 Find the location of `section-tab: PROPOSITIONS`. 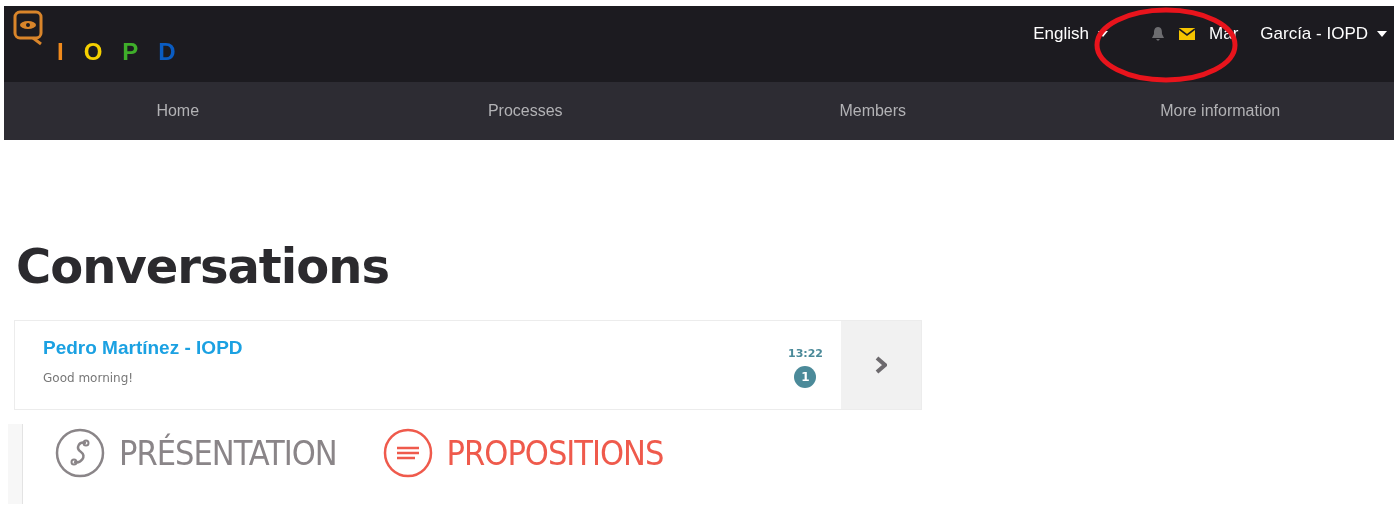

section-tab: PROPOSITIONS is located at coordinates (523, 453).